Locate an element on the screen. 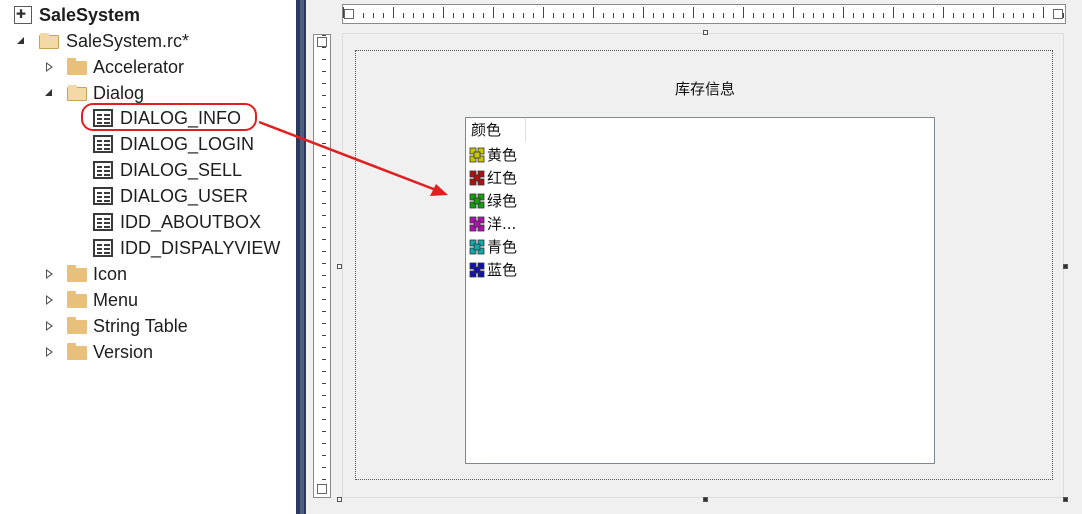  tree-item-label: DIALOG_LOGIN is located at coordinates (187, 144).